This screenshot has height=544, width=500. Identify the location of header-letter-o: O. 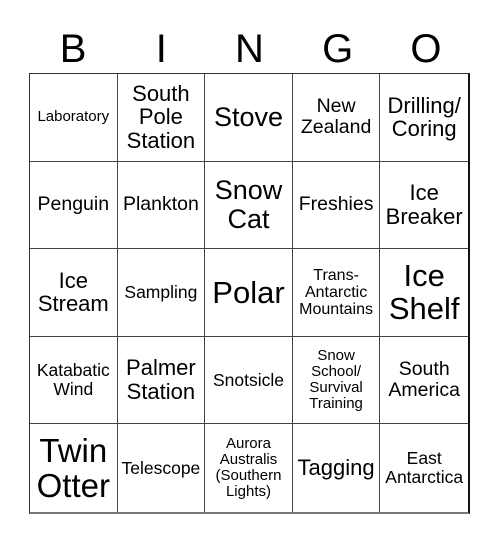
(426, 49).